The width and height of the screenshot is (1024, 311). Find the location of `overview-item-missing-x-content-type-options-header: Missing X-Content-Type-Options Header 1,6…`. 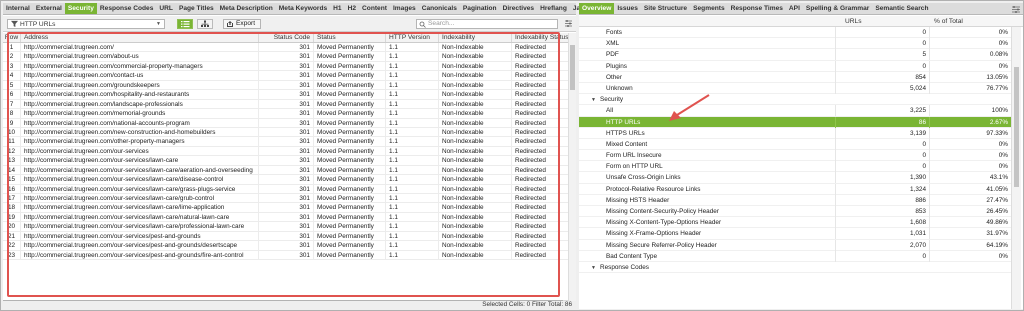

overview-item-missing-x-content-type-options-header: Missing X-Content-Type-Options Header 1,6… is located at coordinates (795, 223).